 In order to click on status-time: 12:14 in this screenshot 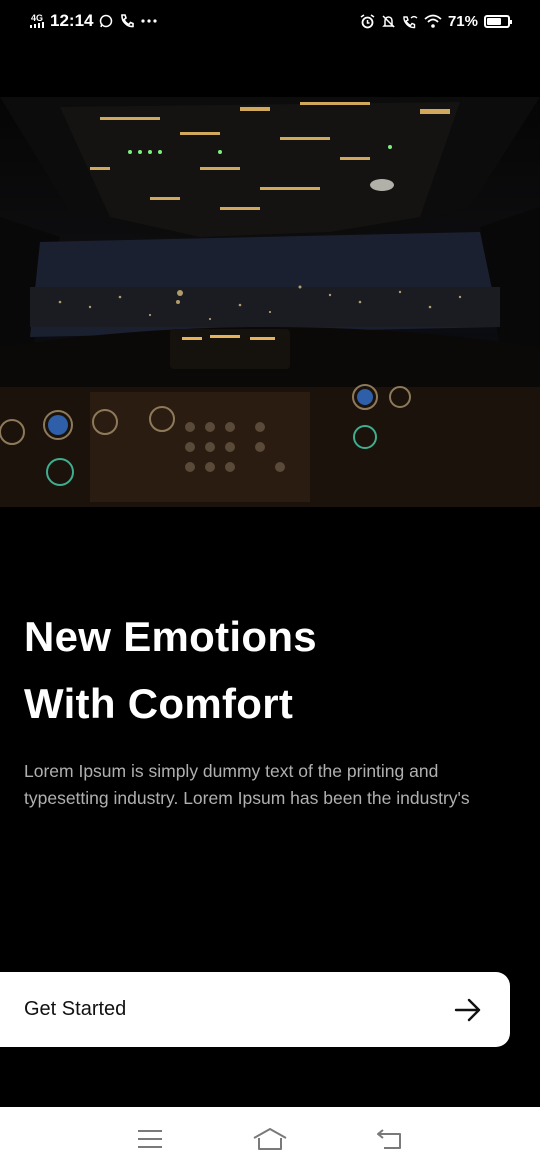, I will do `click(72, 20)`.